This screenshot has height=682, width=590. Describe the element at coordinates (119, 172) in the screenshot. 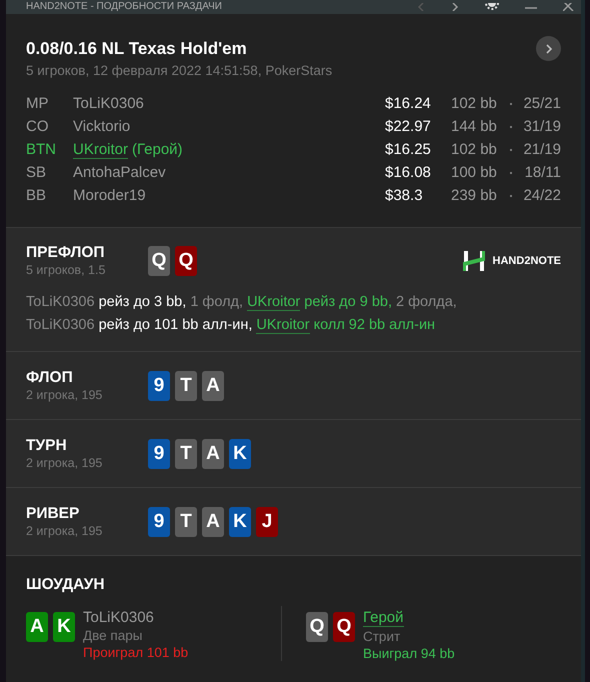

I see `player-name: AntohaPalcev` at that location.